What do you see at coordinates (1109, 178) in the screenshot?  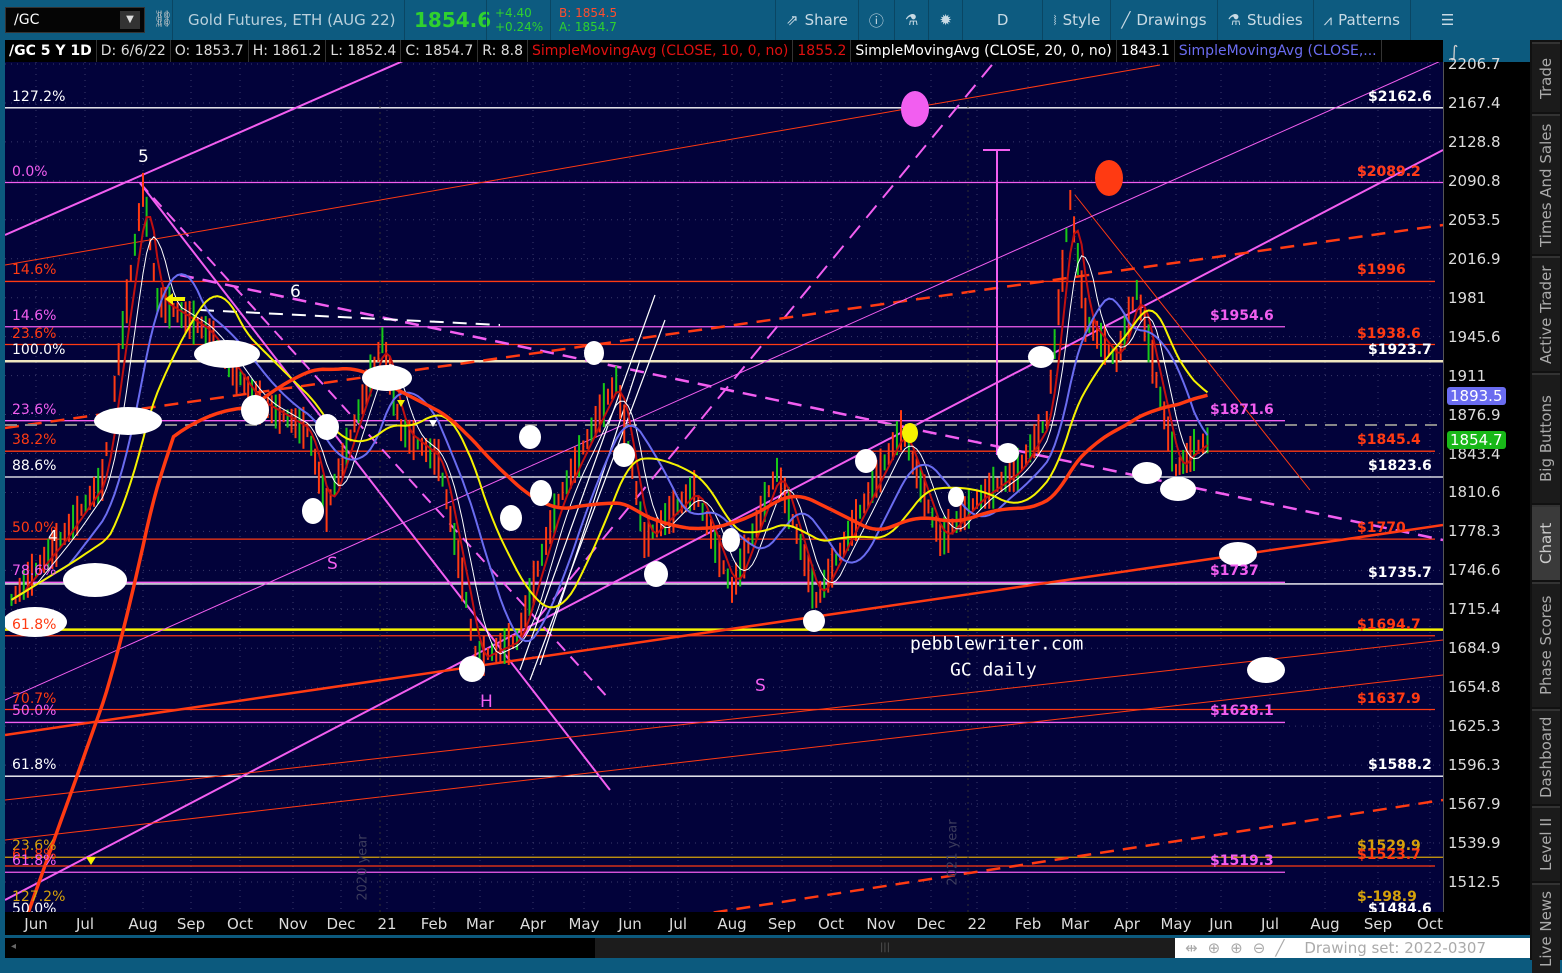 I see `marker-ellipse-red` at bounding box center [1109, 178].